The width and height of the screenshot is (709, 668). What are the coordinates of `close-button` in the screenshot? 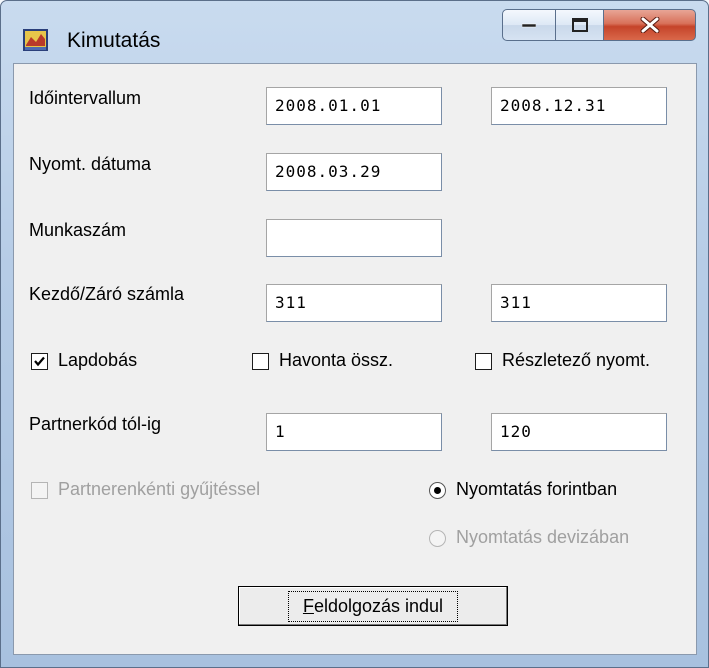 It's located at (650, 25).